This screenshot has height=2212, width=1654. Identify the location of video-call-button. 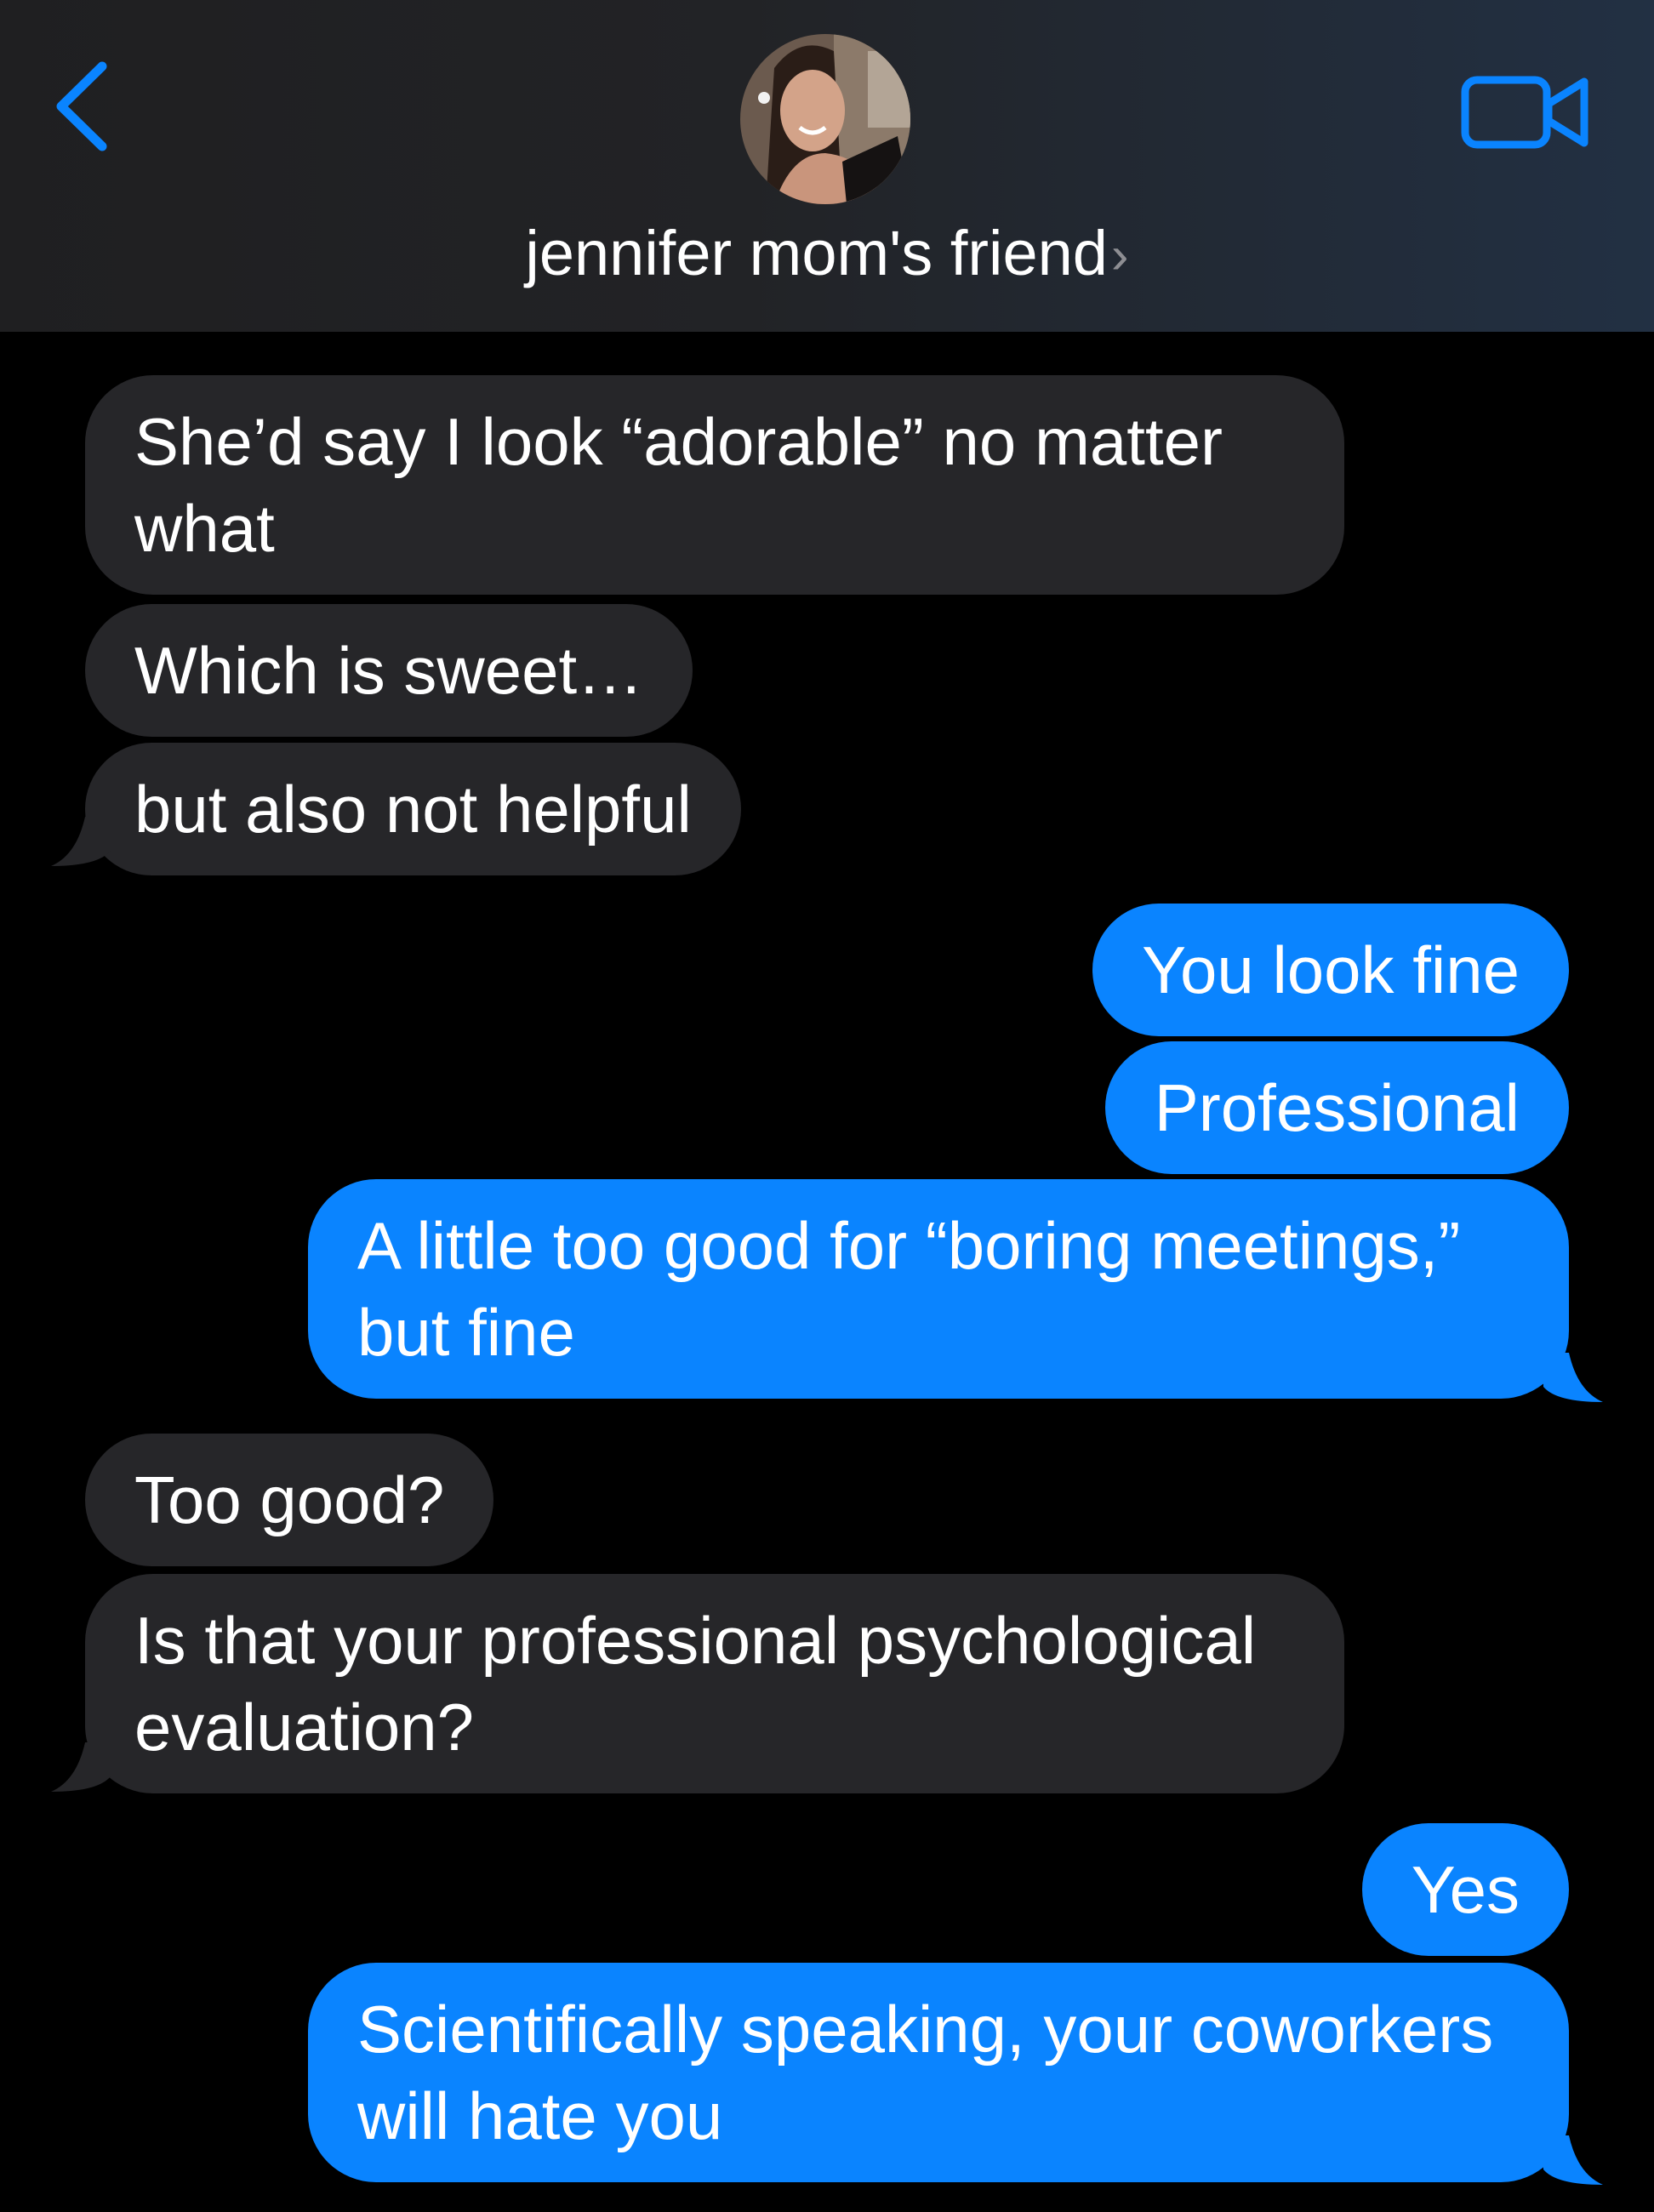
(1525, 112).